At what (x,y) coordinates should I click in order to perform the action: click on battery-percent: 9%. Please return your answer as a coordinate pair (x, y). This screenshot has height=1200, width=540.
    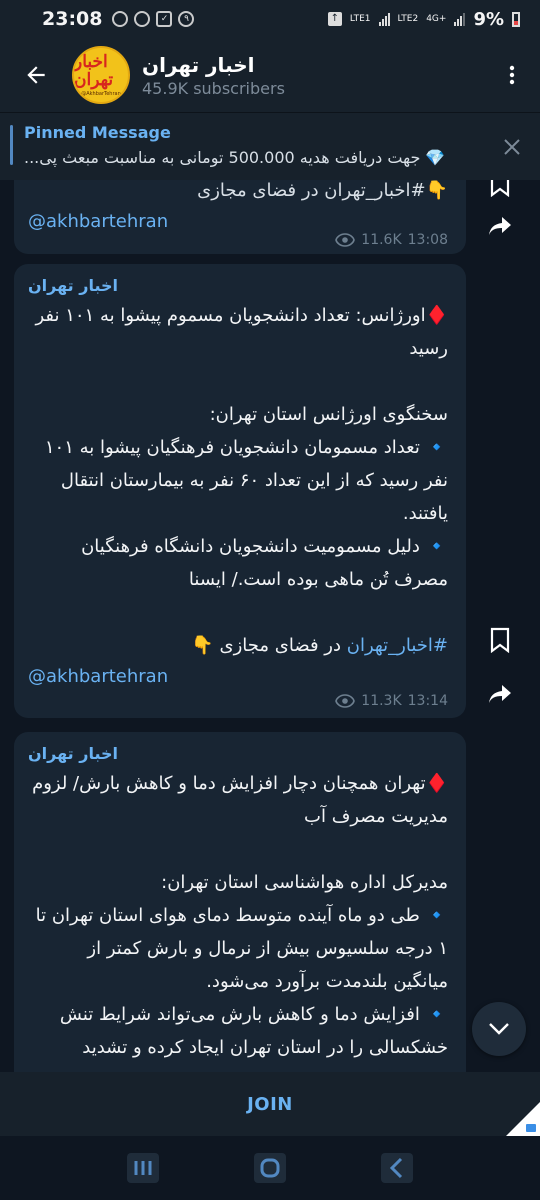
    Looking at the image, I should click on (488, 19).